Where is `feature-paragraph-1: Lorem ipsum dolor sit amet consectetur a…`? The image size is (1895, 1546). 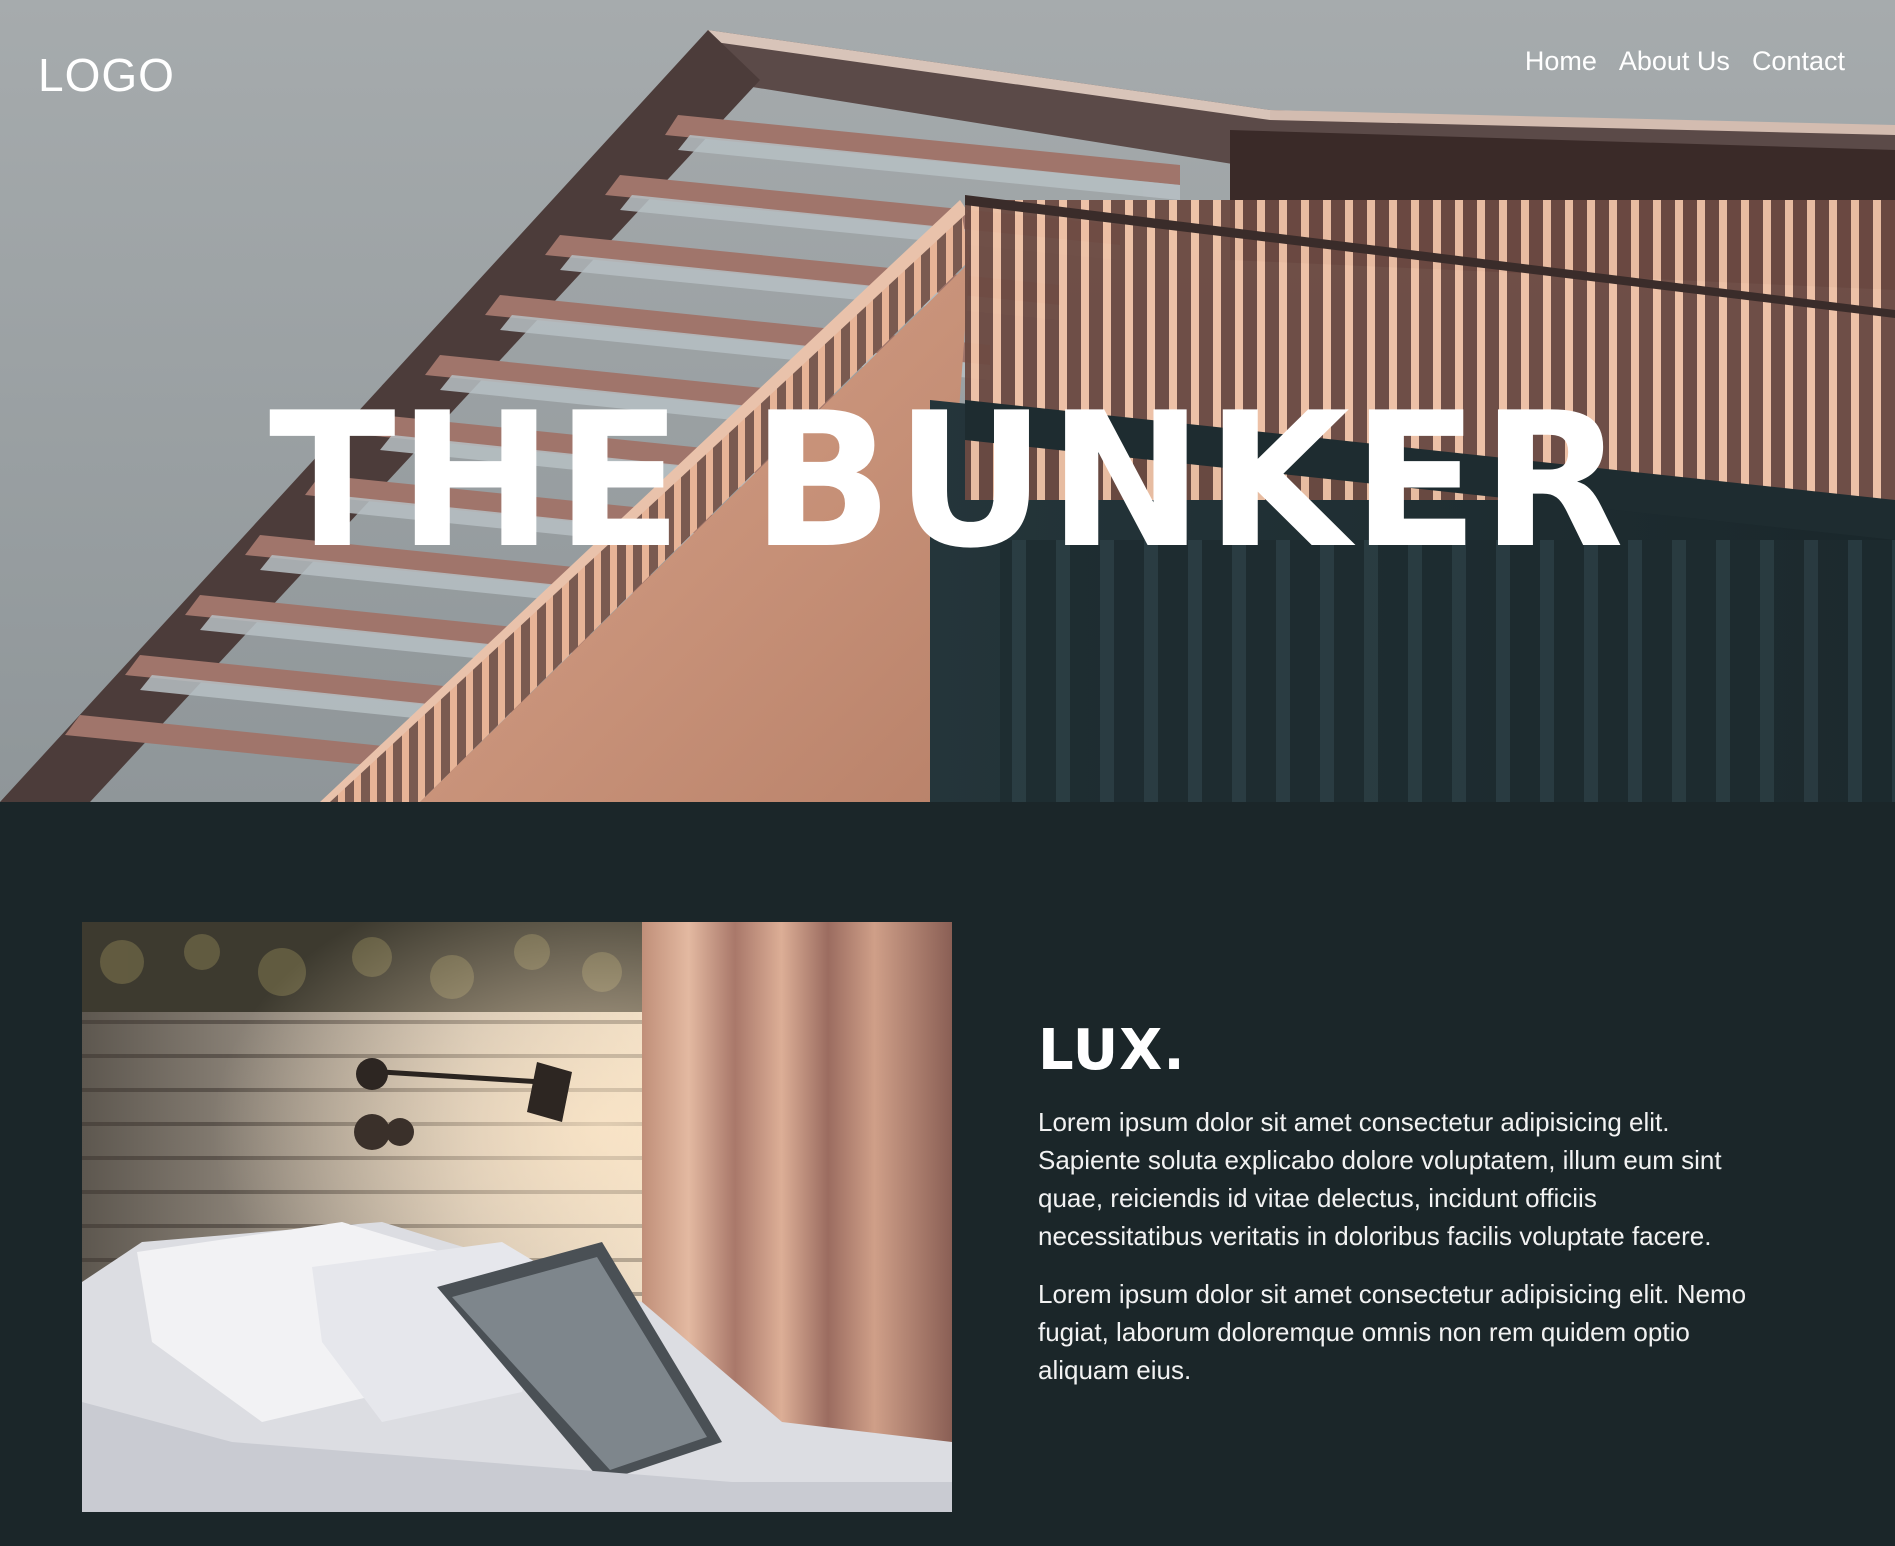
feature-paragraph-1: Lorem ipsum dolor sit amet consectetur a… is located at coordinates (1380, 1179).